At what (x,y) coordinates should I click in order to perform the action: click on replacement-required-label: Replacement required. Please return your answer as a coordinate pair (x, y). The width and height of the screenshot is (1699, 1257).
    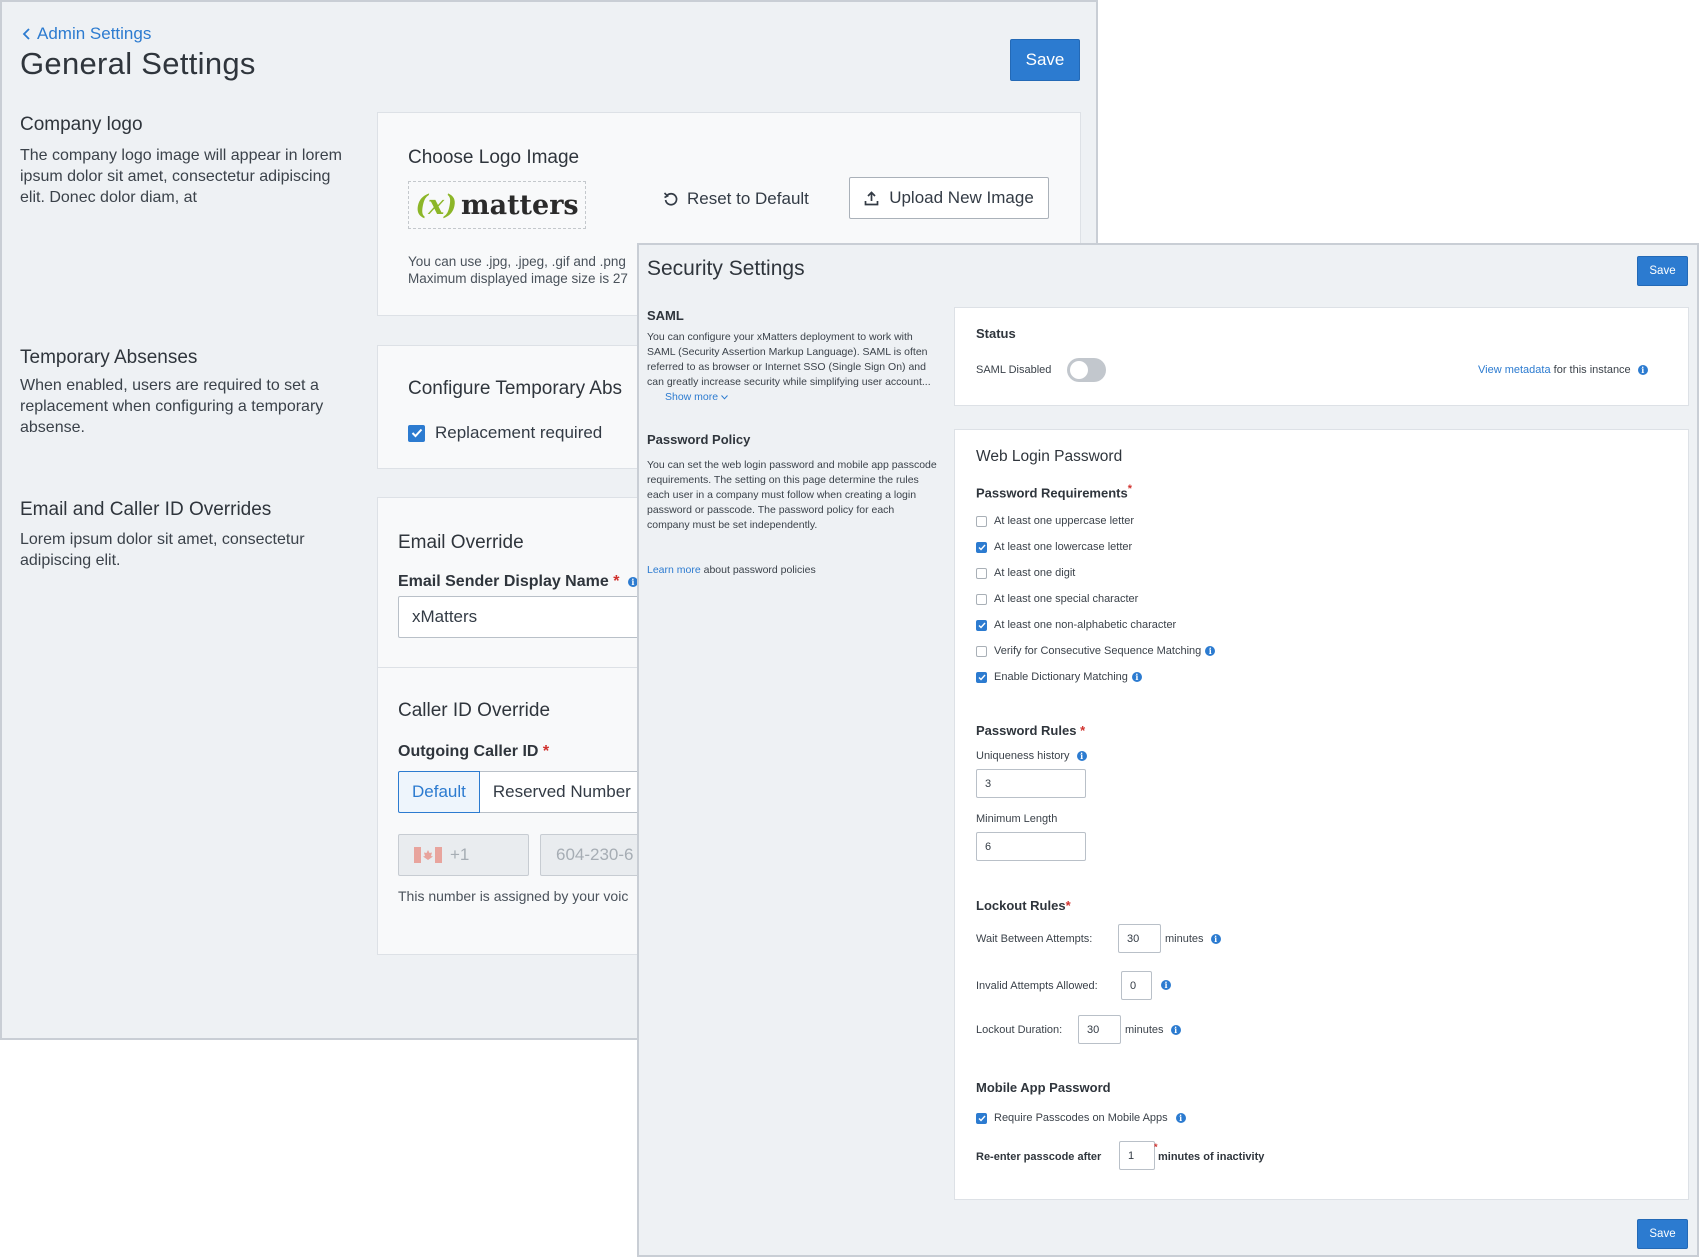
    Looking at the image, I should click on (519, 432).